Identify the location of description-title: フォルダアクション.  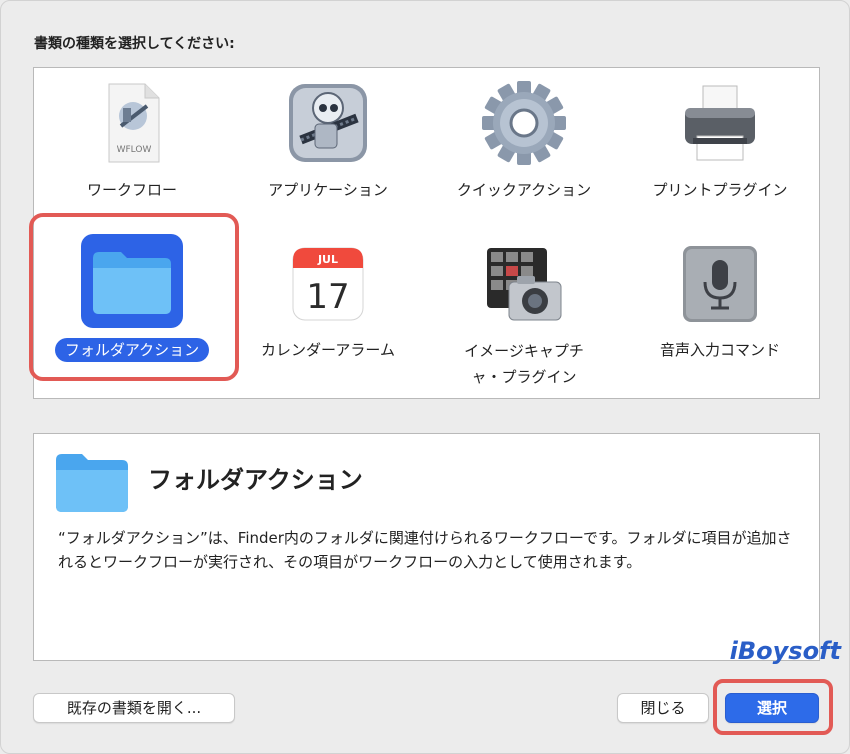
(255, 480).